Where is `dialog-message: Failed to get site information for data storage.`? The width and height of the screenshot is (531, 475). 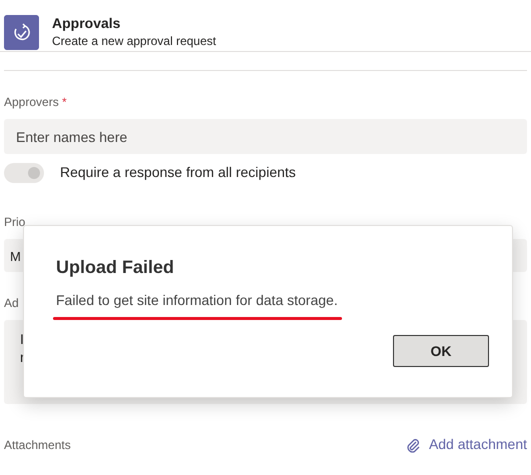
dialog-message: Failed to get site information for data storage. is located at coordinates (197, 300).